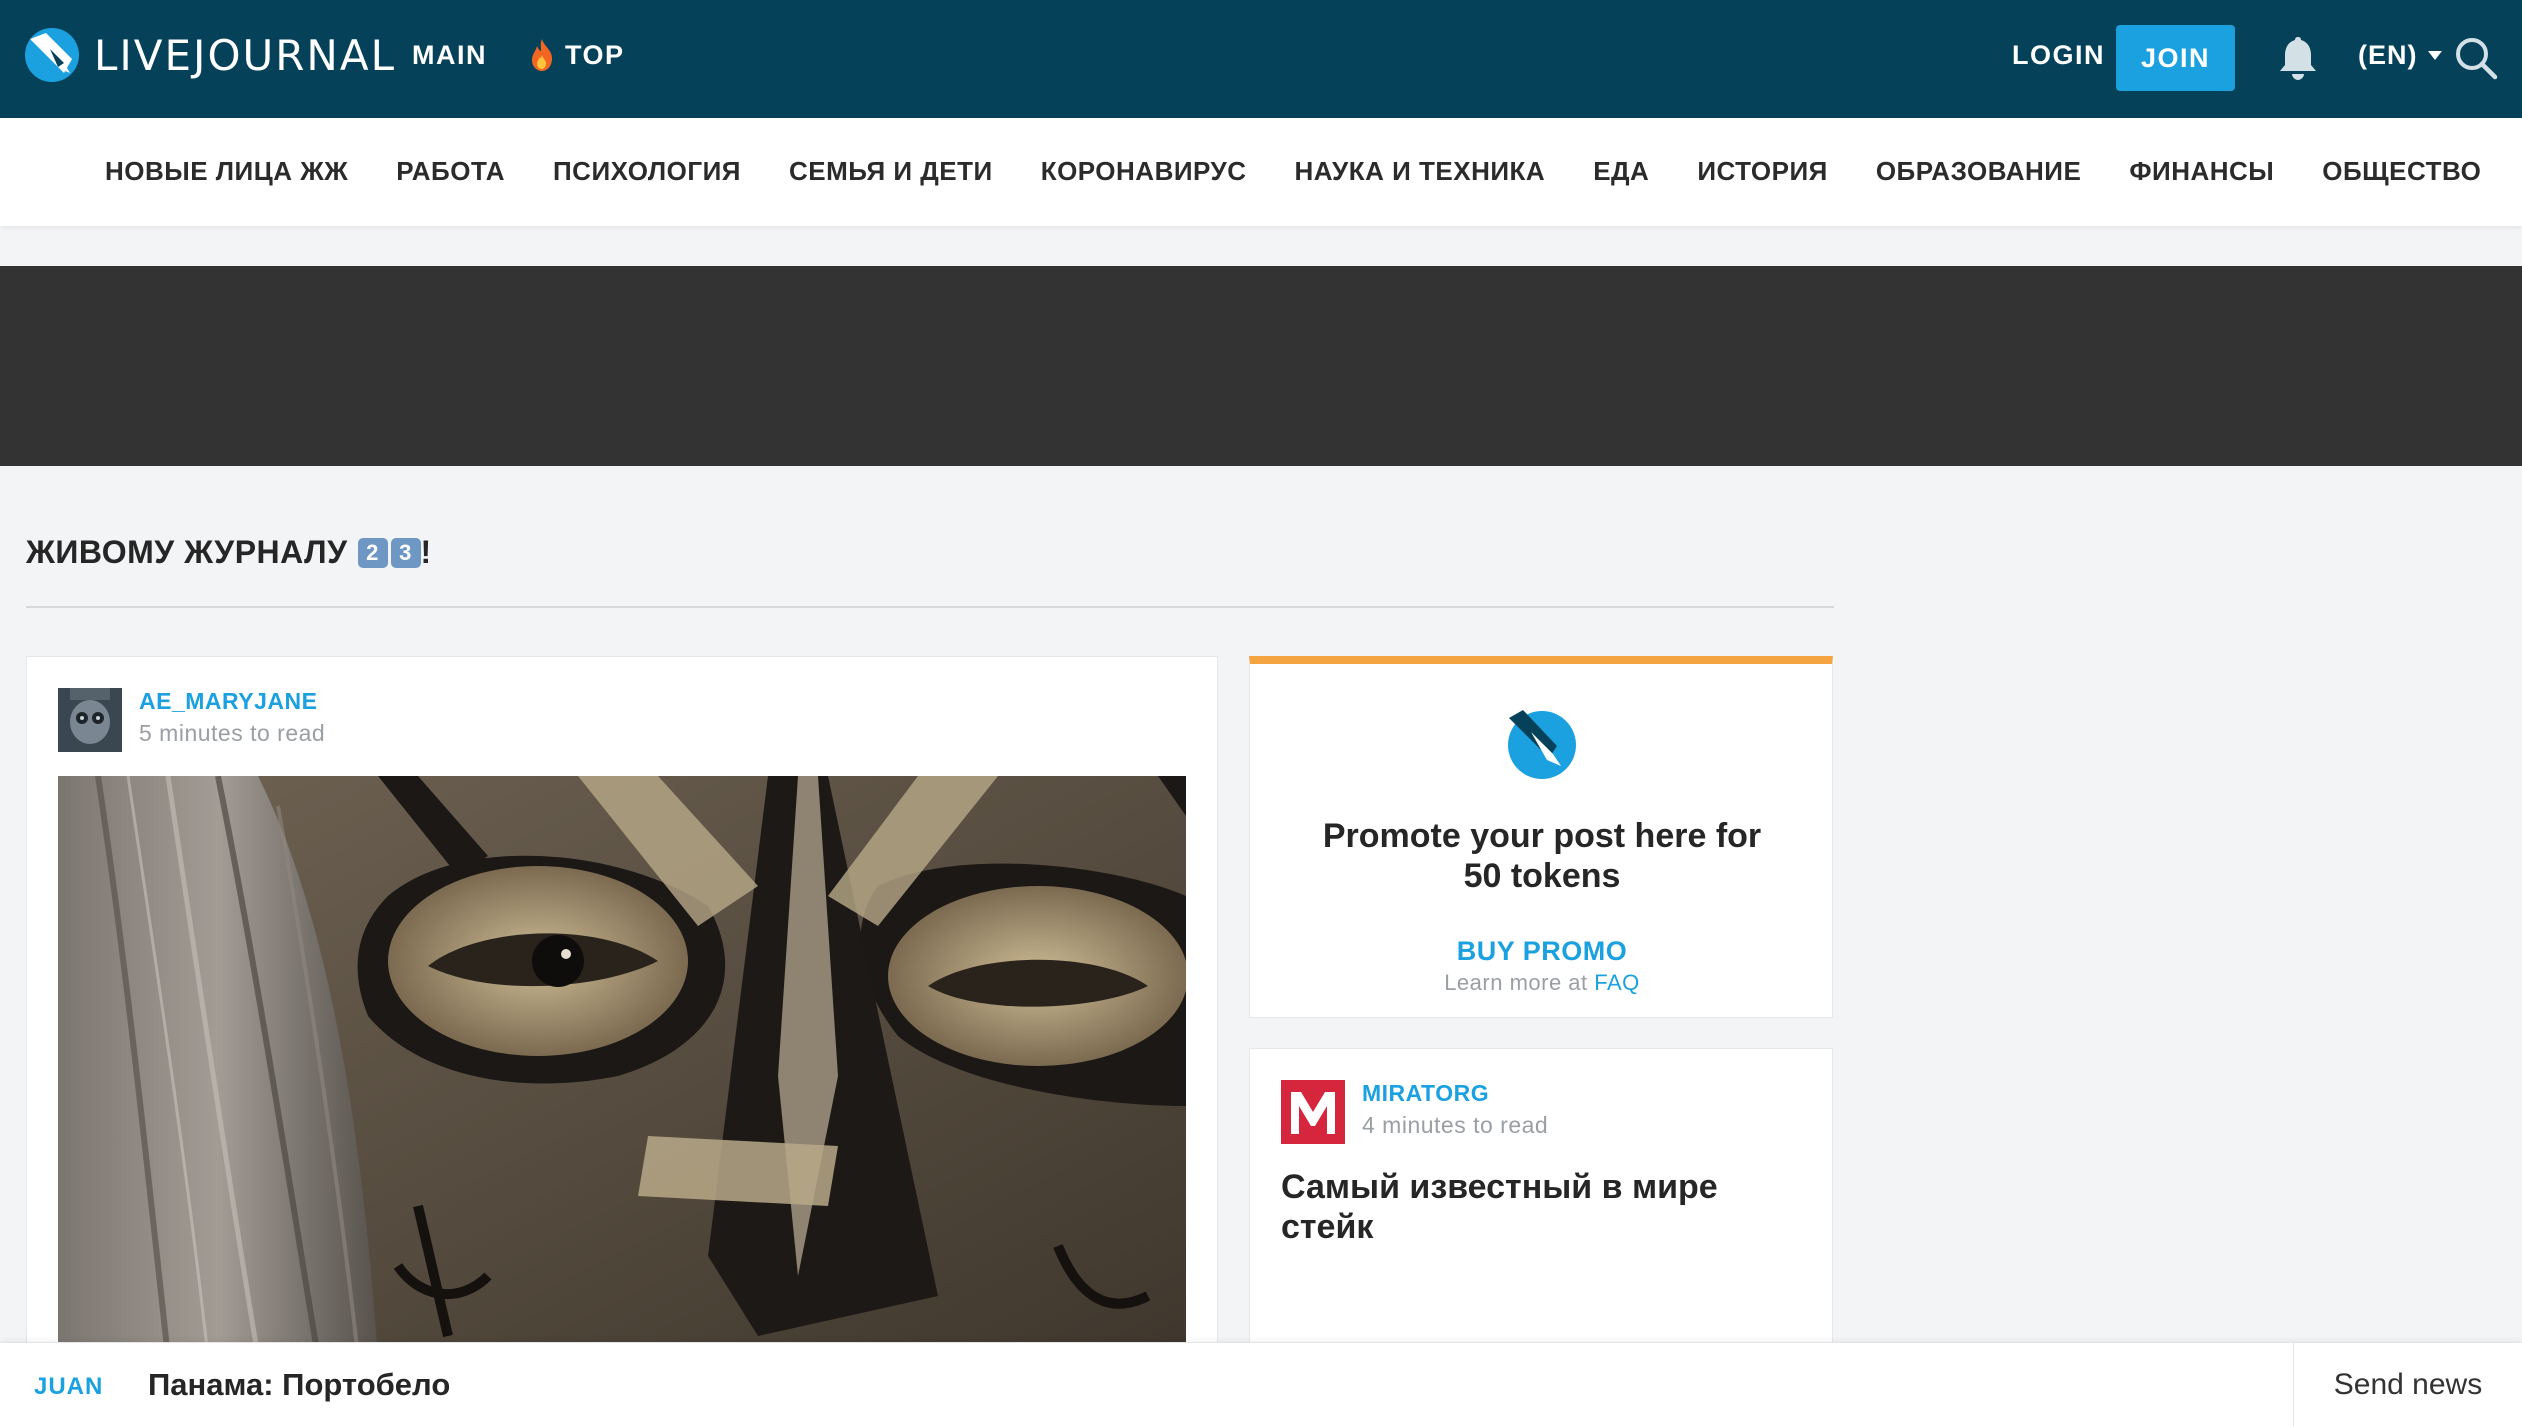 This screenshot has height=1426, width=2522. I want to click on buy-promo-button: BUY PROMO, so click(1542, 951).